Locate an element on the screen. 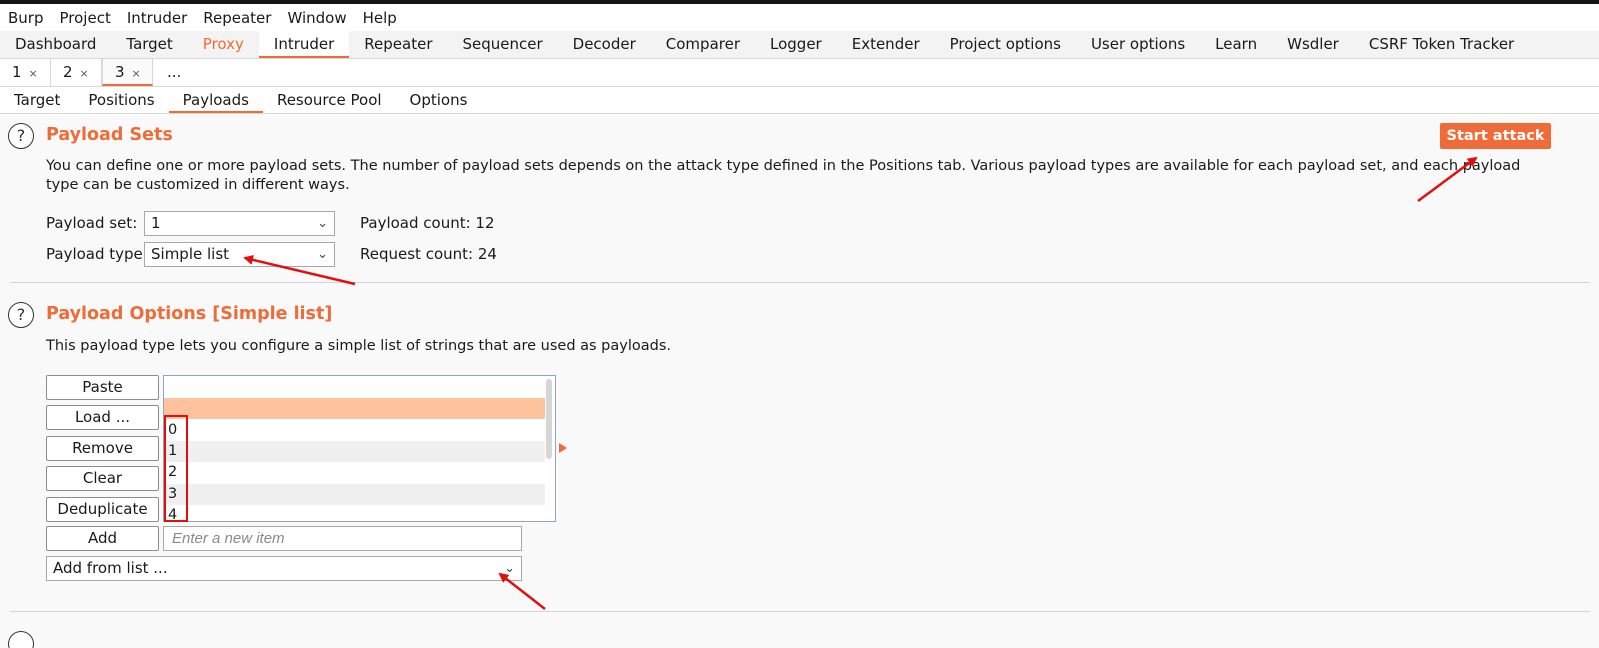 This screenshot has width=1599, height=648. arrow-to-start-attack is located at coordinates (1447, 179).